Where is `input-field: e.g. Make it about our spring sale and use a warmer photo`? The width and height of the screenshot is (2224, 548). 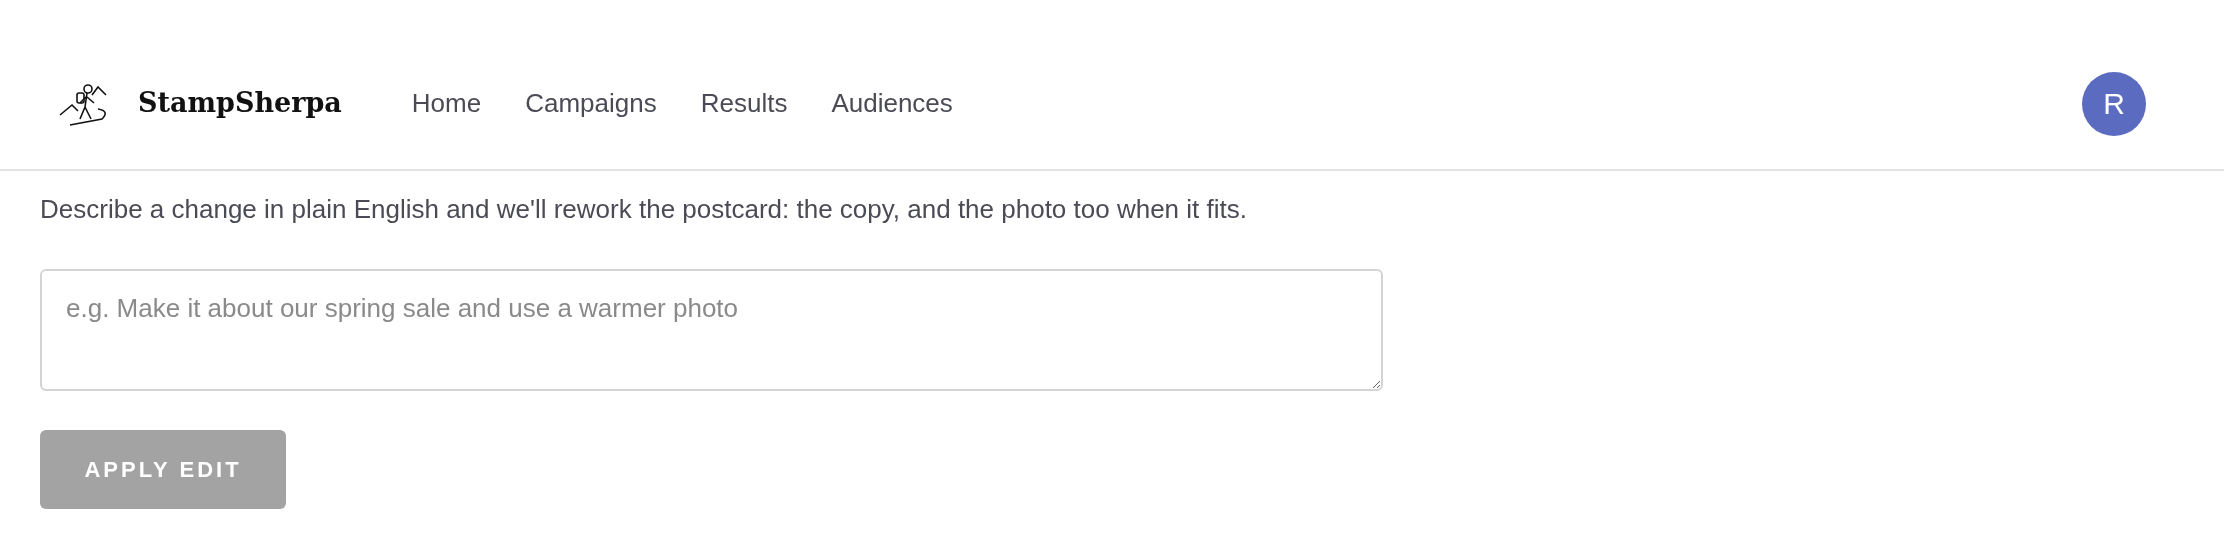
input-field: e.g. Make it about our spring sale and use a warmer photo is located at coordinates (711, 330).